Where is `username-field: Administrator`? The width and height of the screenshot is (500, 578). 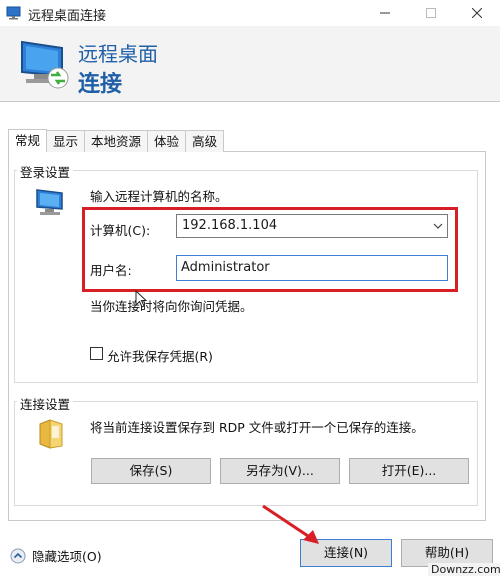 username-field: Administrator is located at coordinates (312, 268).